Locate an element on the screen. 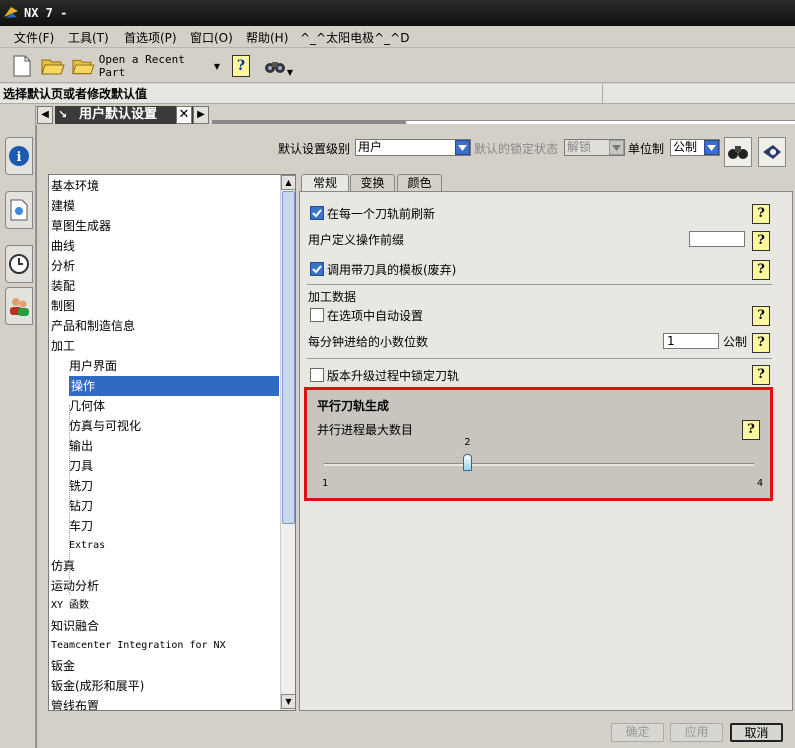  resource-bar: i is located at coordinates (18, 426).